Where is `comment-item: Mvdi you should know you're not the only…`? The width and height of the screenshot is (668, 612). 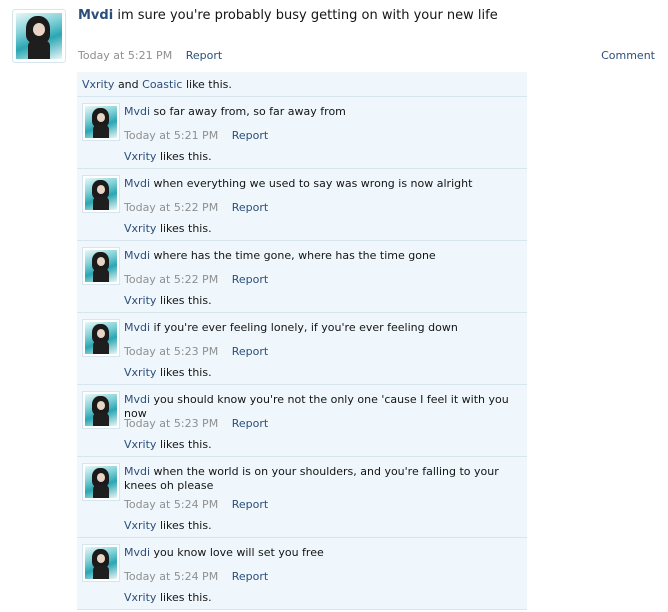
comment-item: Mvdi you should know you're not the only… is located at coordinates (302, 421).